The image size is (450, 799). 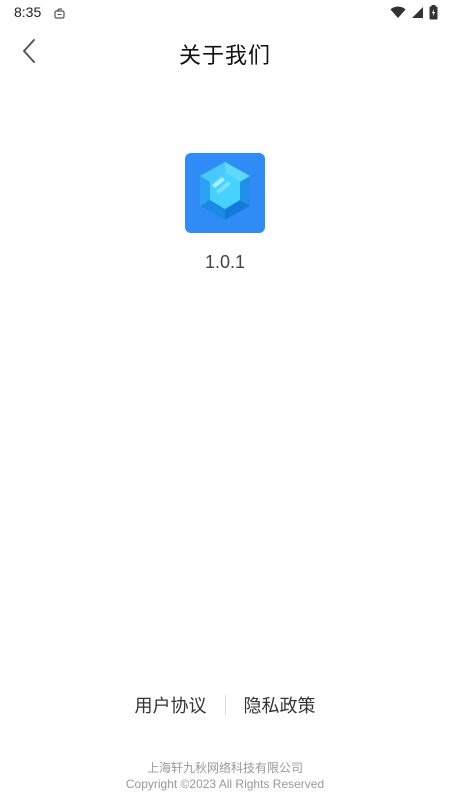 I want to click on copyright-text: Copyright ©2023 All Rights Reserved, so click(x=225, y=784).